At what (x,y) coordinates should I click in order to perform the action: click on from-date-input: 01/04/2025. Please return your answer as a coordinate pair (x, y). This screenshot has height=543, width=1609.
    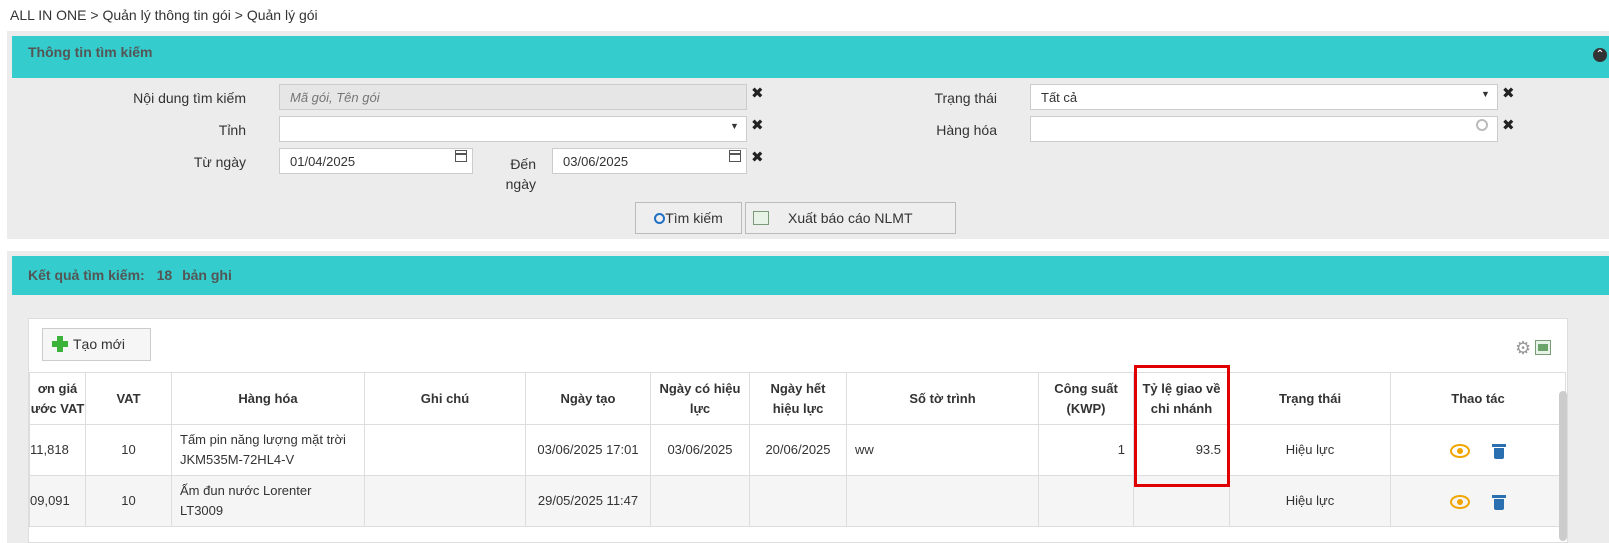
    Looking at the image, I should click on (376, 161).